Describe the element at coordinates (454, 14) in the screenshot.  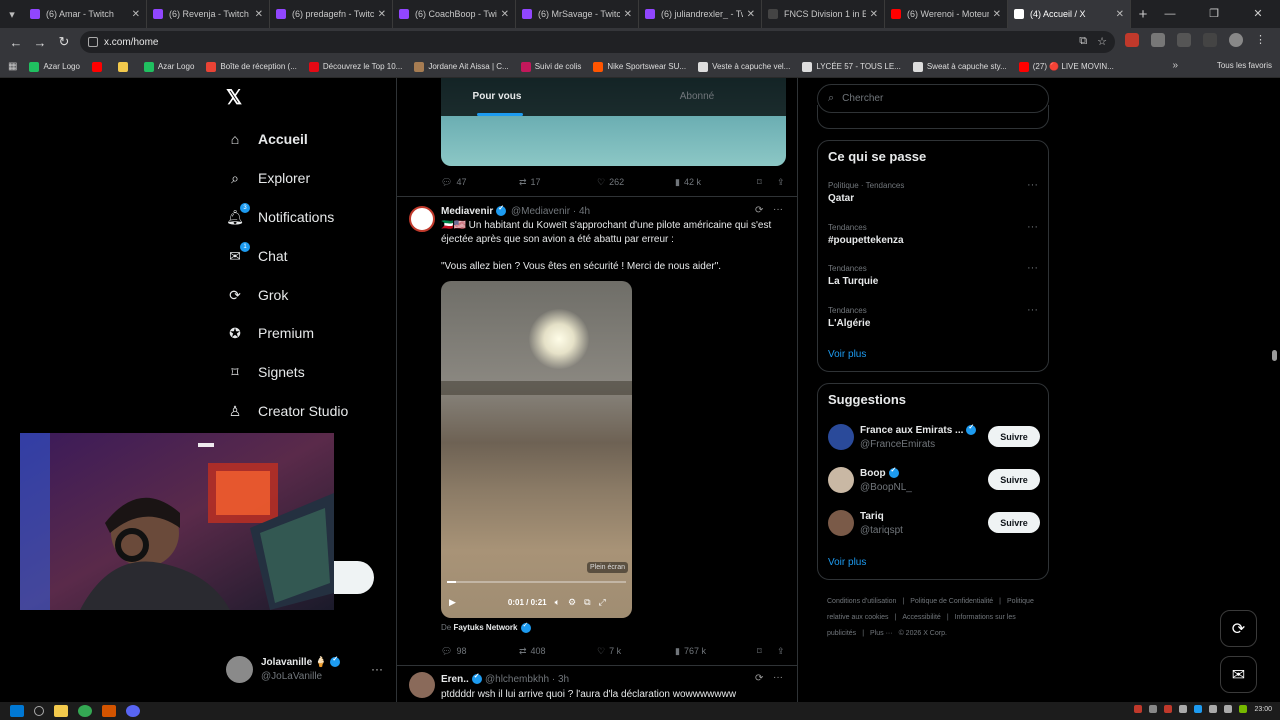
I see `browser-tab: (6) CoachBoop - Twitch ✕` at that location.